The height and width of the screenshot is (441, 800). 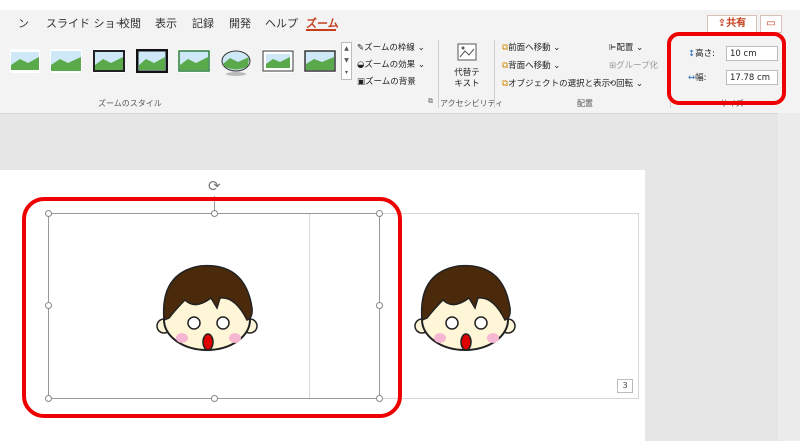 I want to click on tab-slideshow: スライド ショー, so click(x=86, y=23).